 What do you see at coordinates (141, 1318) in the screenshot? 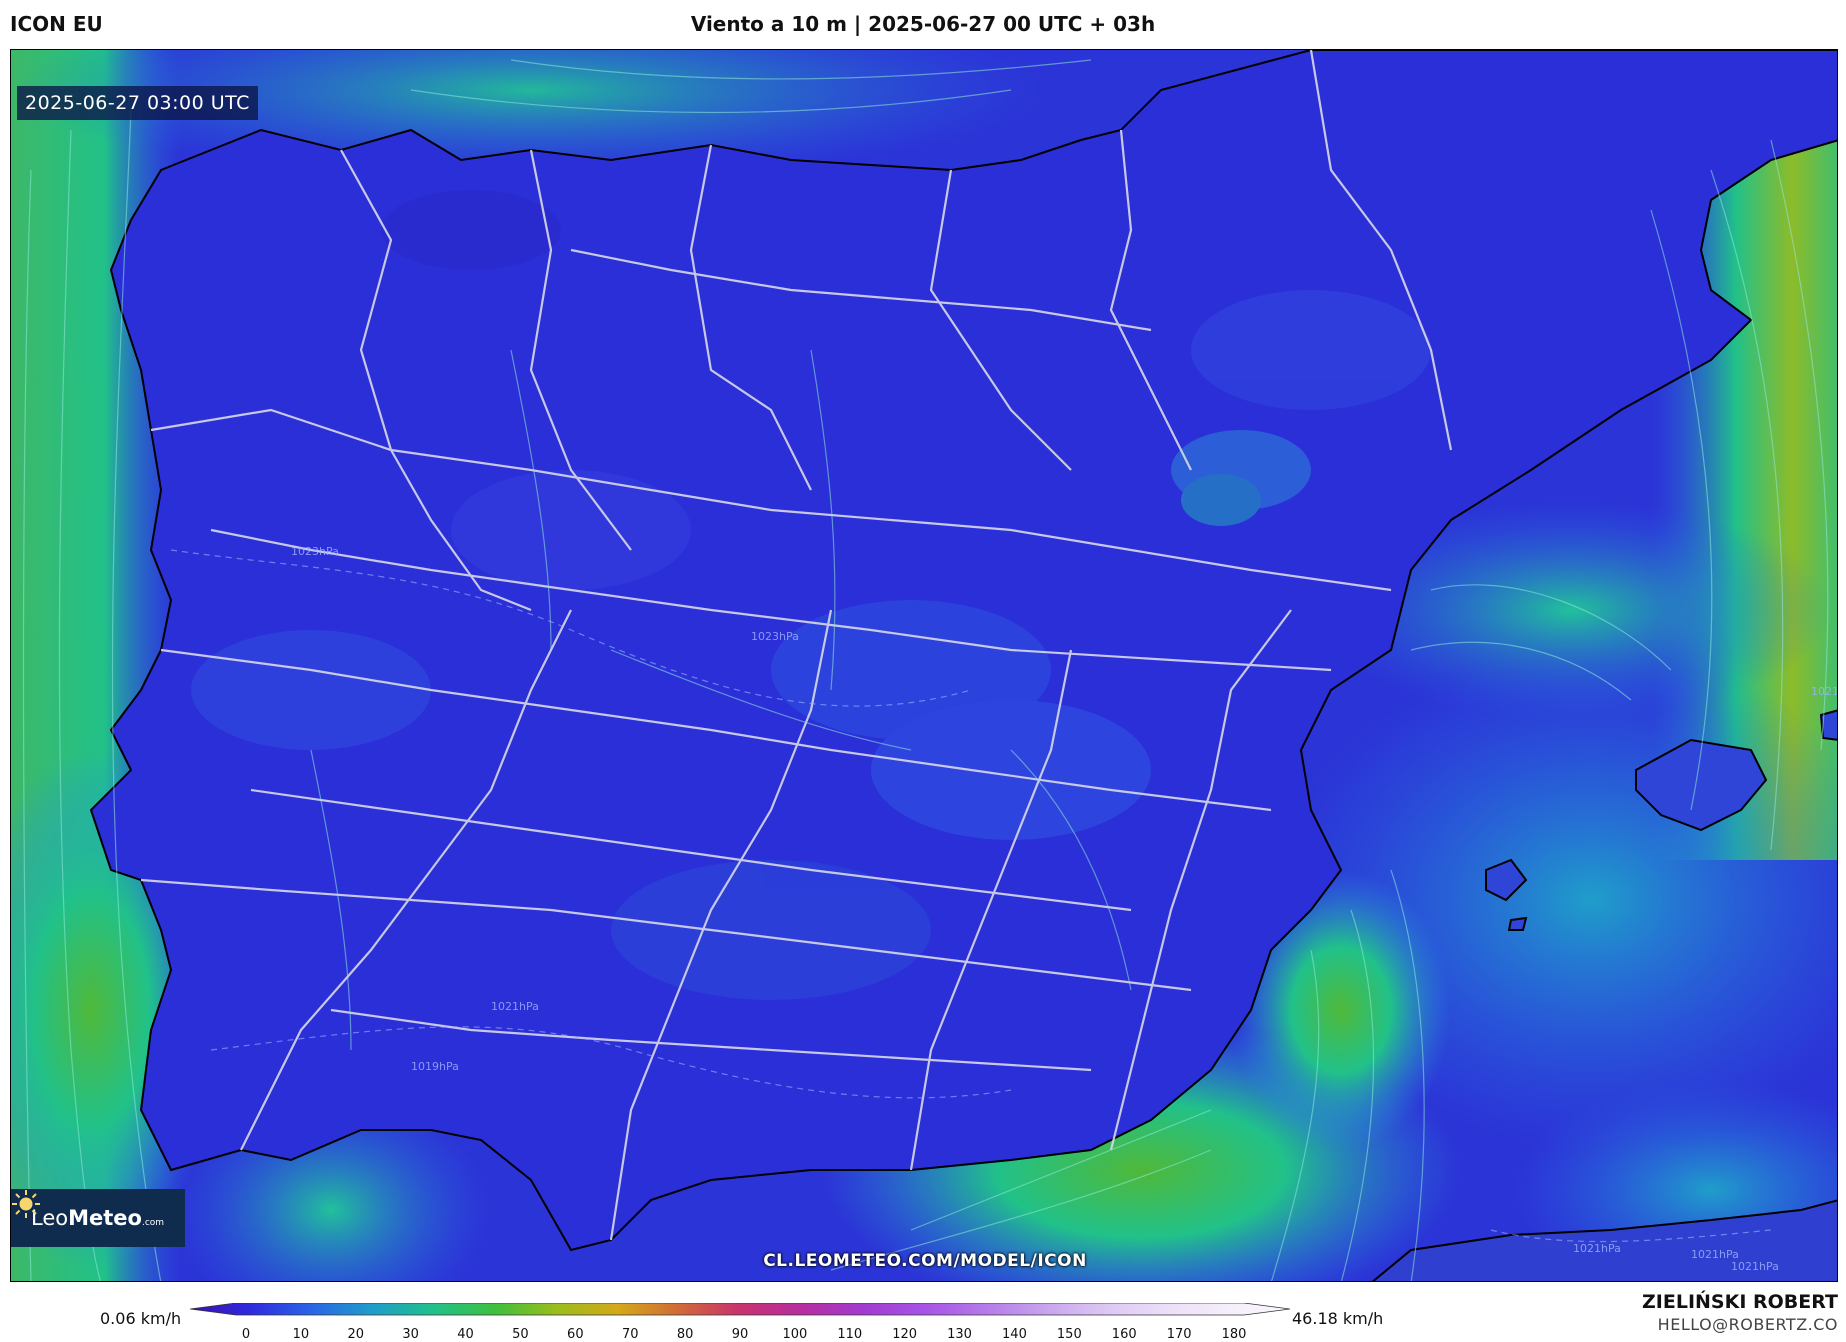
I see `colorbar-min-label: 0.06 km/h` at bounding box center [141, 1318].